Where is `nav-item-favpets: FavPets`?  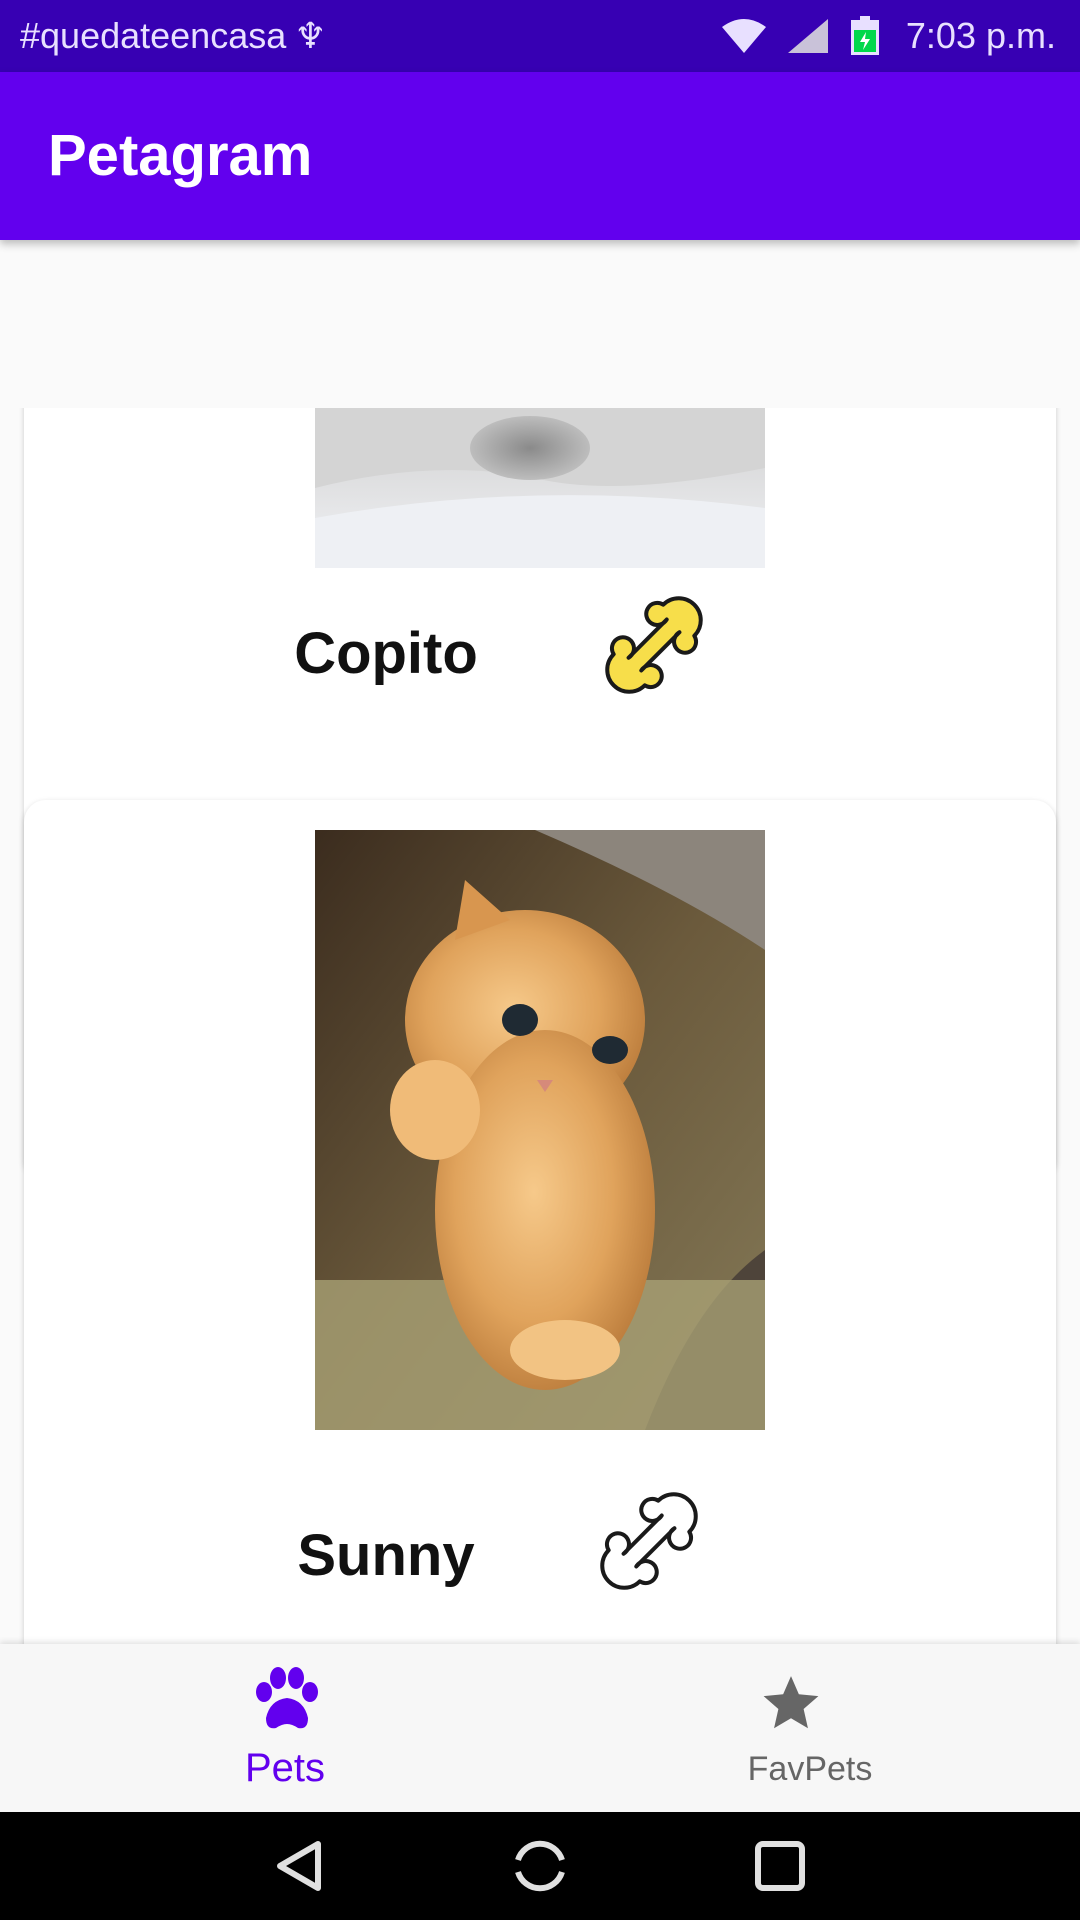
nav-item-favpets: FavPets is located at coordinates (810, 1728).